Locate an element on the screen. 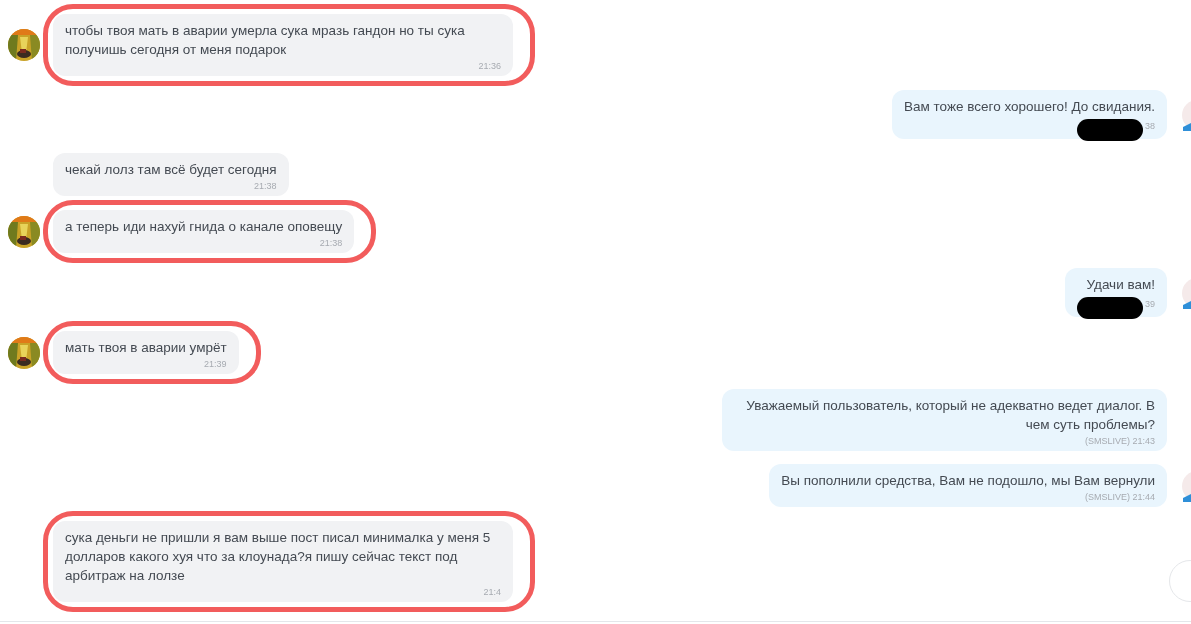  message-time: (SMSLIVE) 21:43 is located at coordinates (1119, 441).